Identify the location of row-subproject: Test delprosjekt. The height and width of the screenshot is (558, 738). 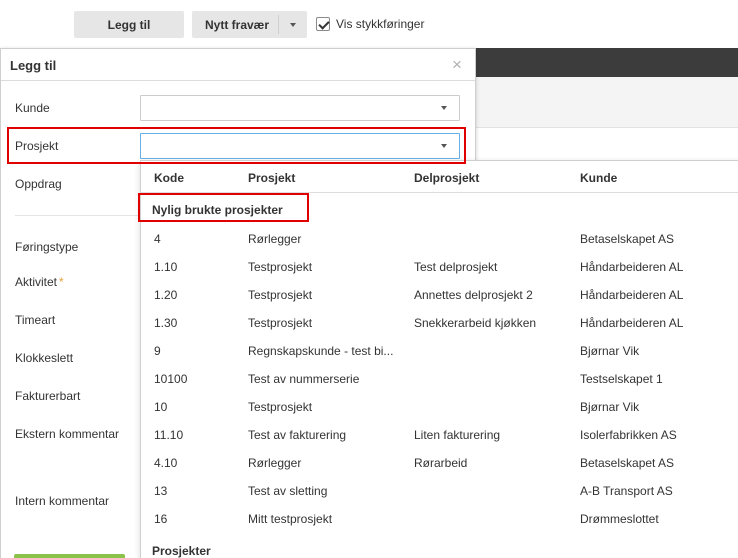
(456, 267).